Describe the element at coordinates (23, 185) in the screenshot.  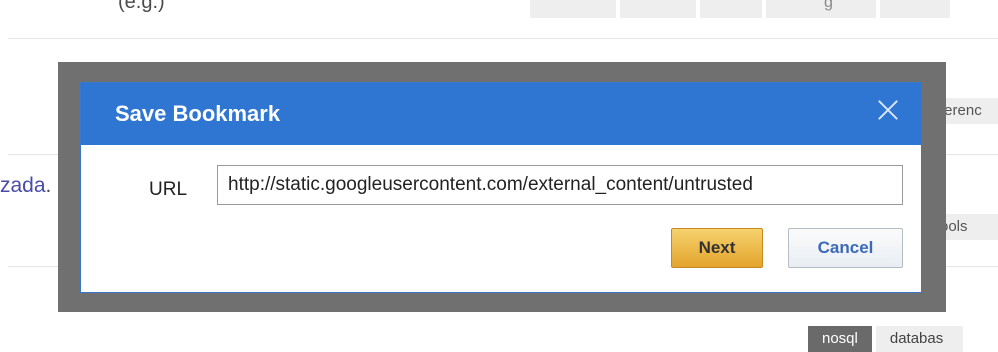
I see `background-link-text: zada` at that location.